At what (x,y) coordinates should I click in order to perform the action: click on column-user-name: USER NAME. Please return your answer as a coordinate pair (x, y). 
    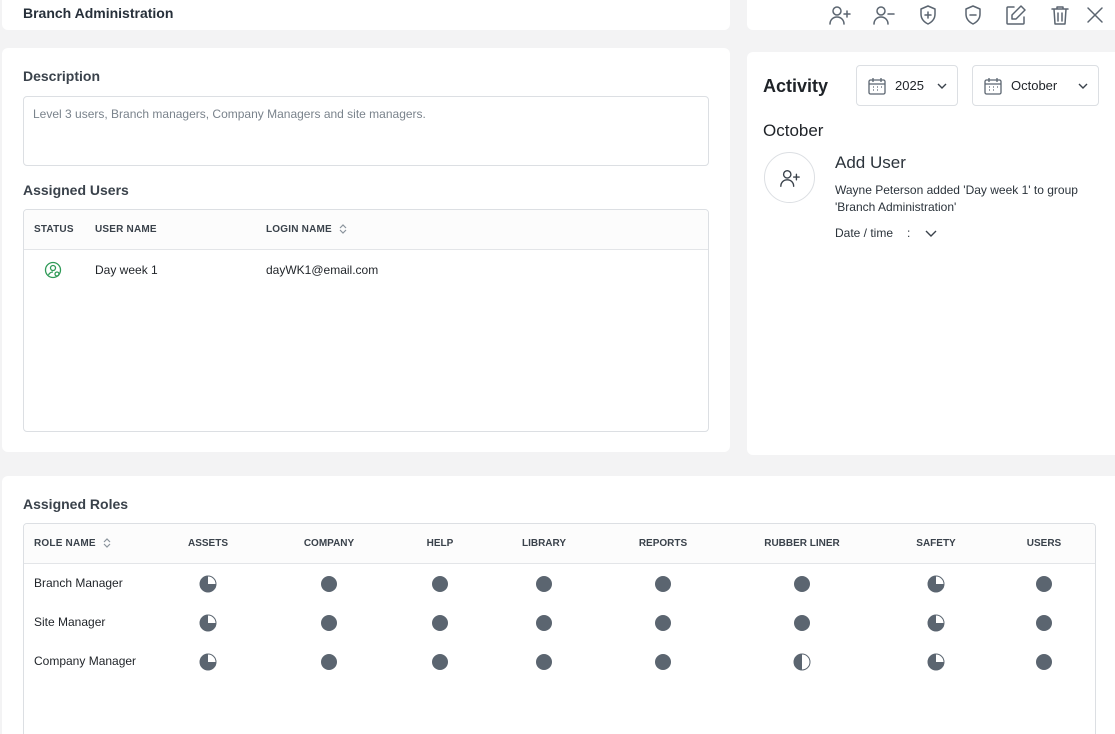
    Looking at the image, I should click on (126, 229).